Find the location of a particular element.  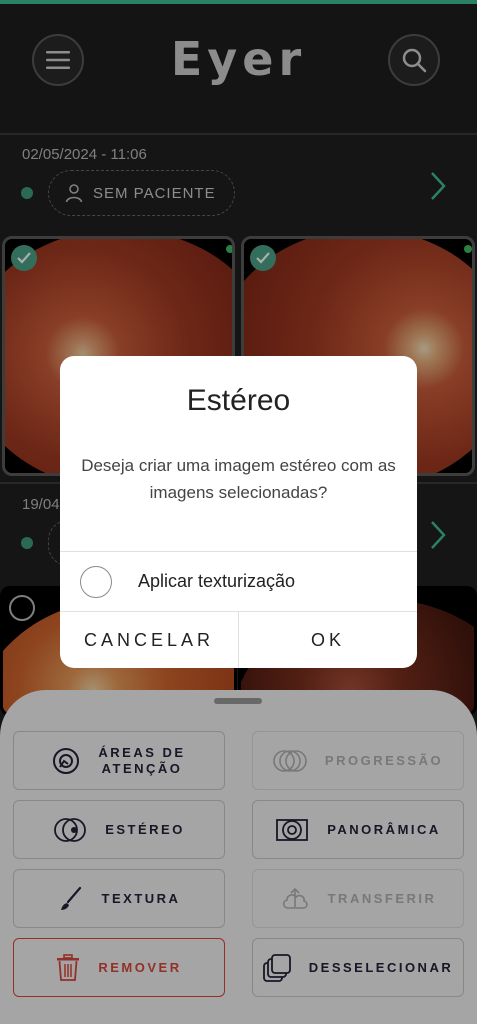

dialog-title: Estéreo is located at coordinates (238, 400).